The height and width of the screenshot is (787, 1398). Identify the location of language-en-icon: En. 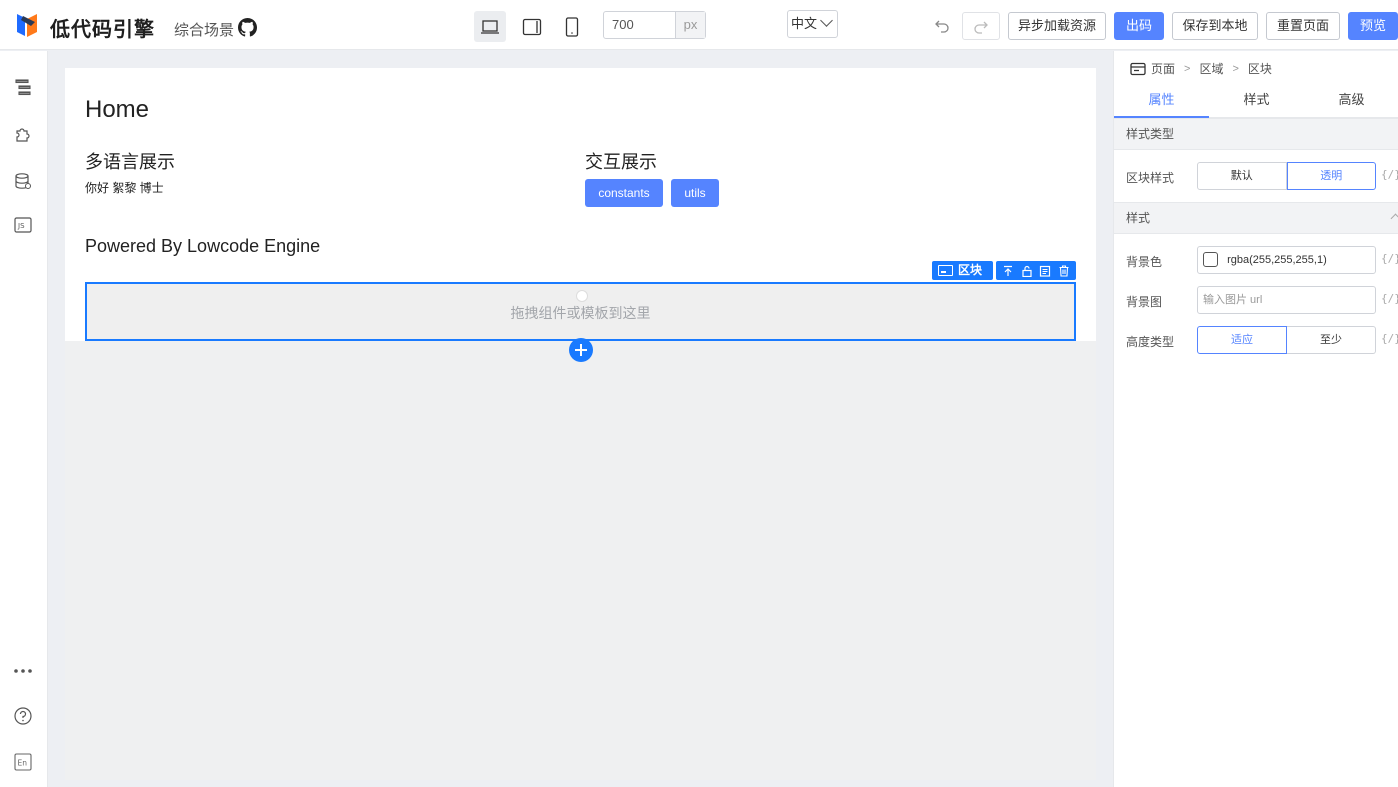
(23, 762).